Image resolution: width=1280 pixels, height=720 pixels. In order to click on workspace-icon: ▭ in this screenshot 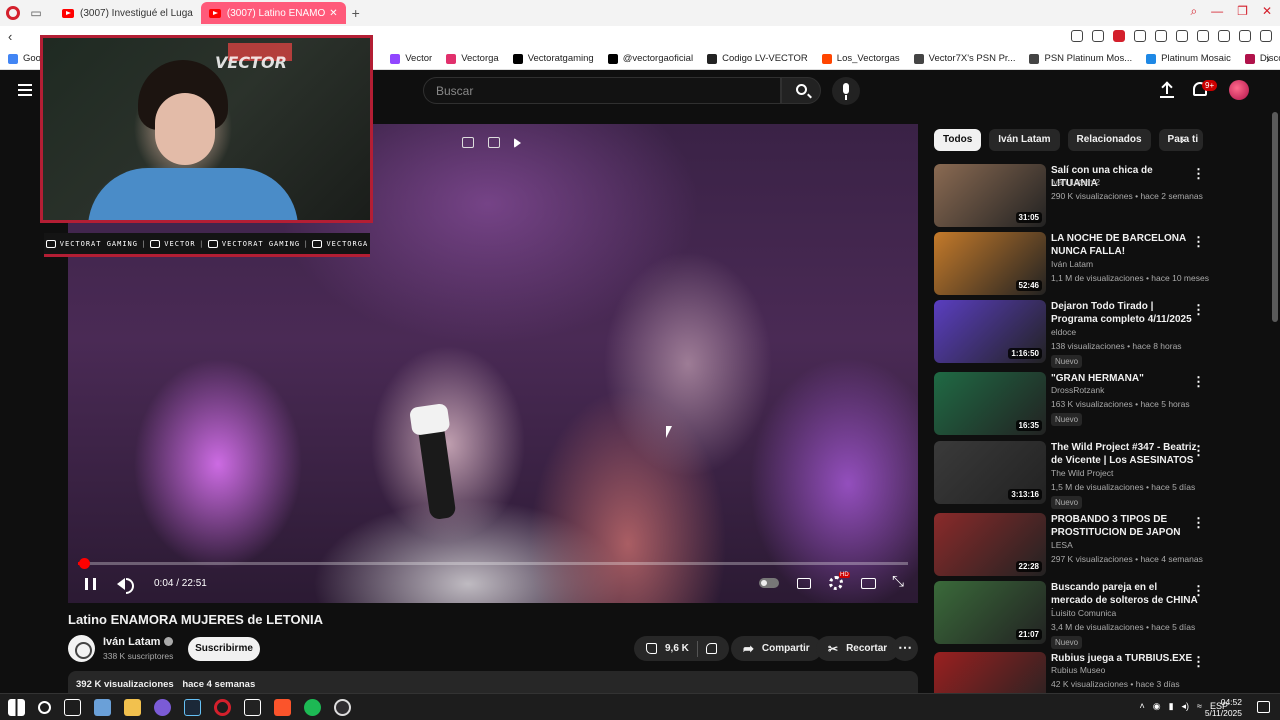, I will do `click(36, 13)`.